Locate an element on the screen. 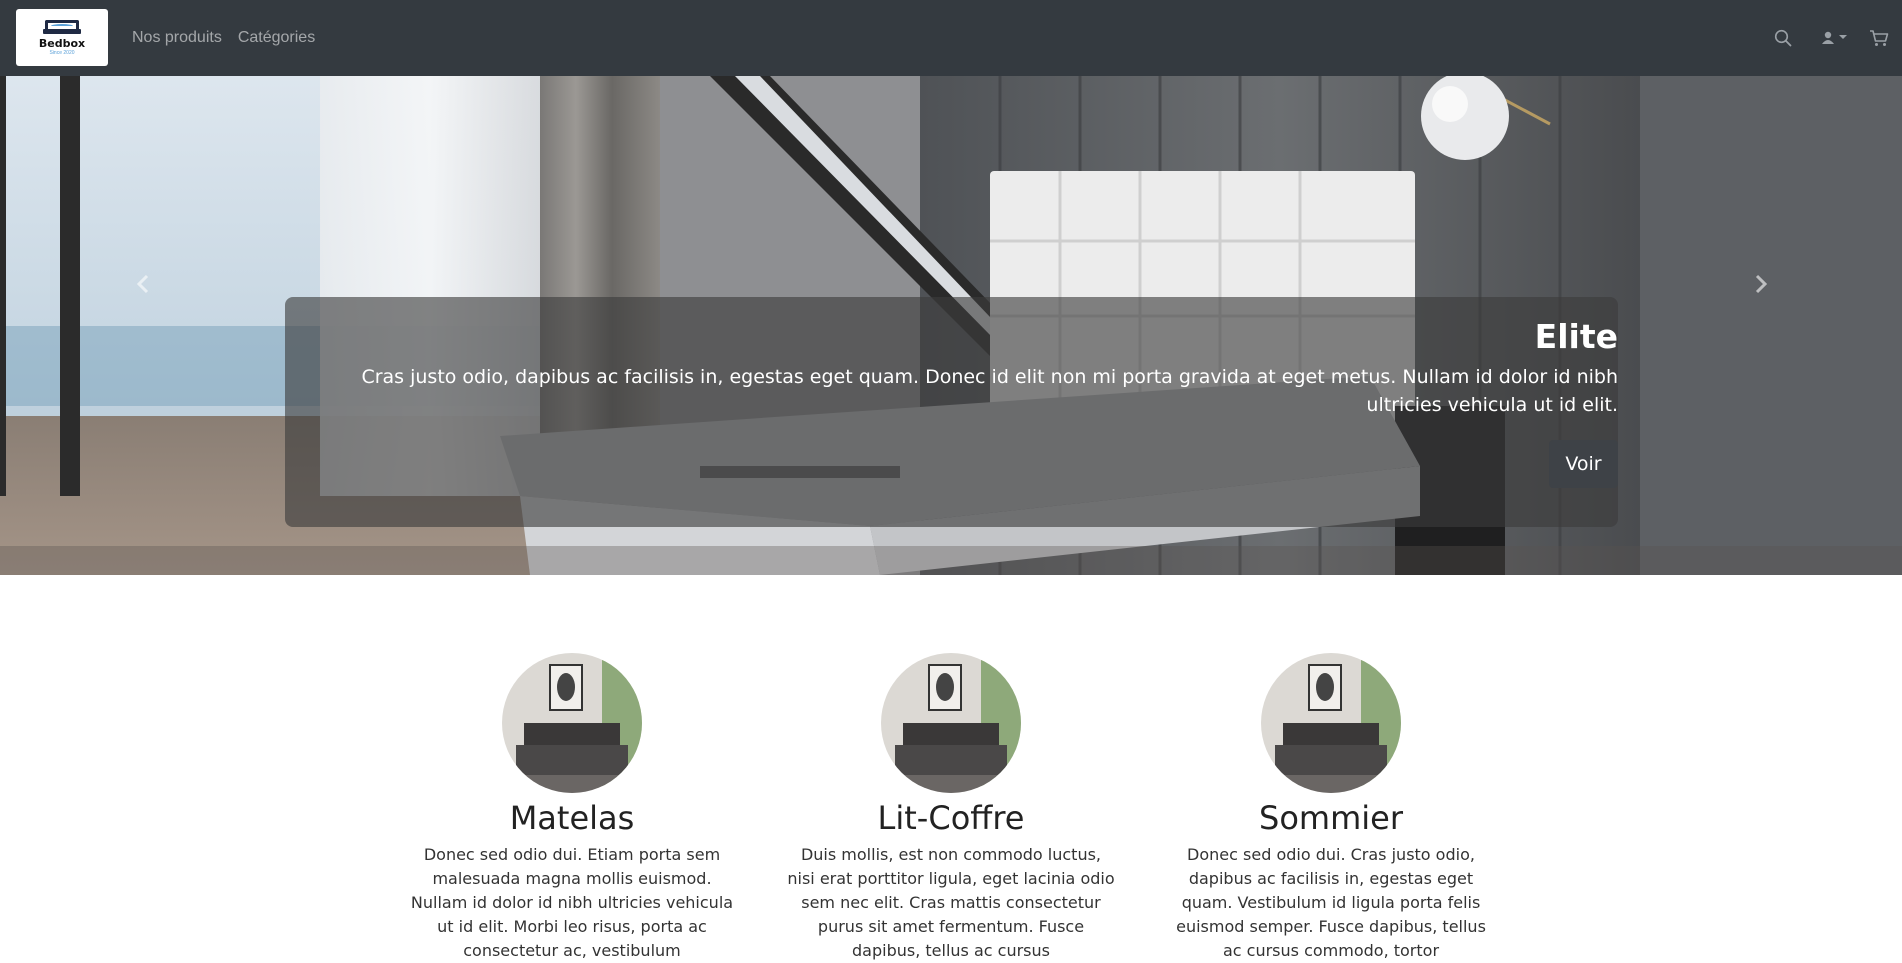 Image resolution: width=1902 pixels, height=963 pixels. feature-image-sommier is located at coordinates (1331, 723).